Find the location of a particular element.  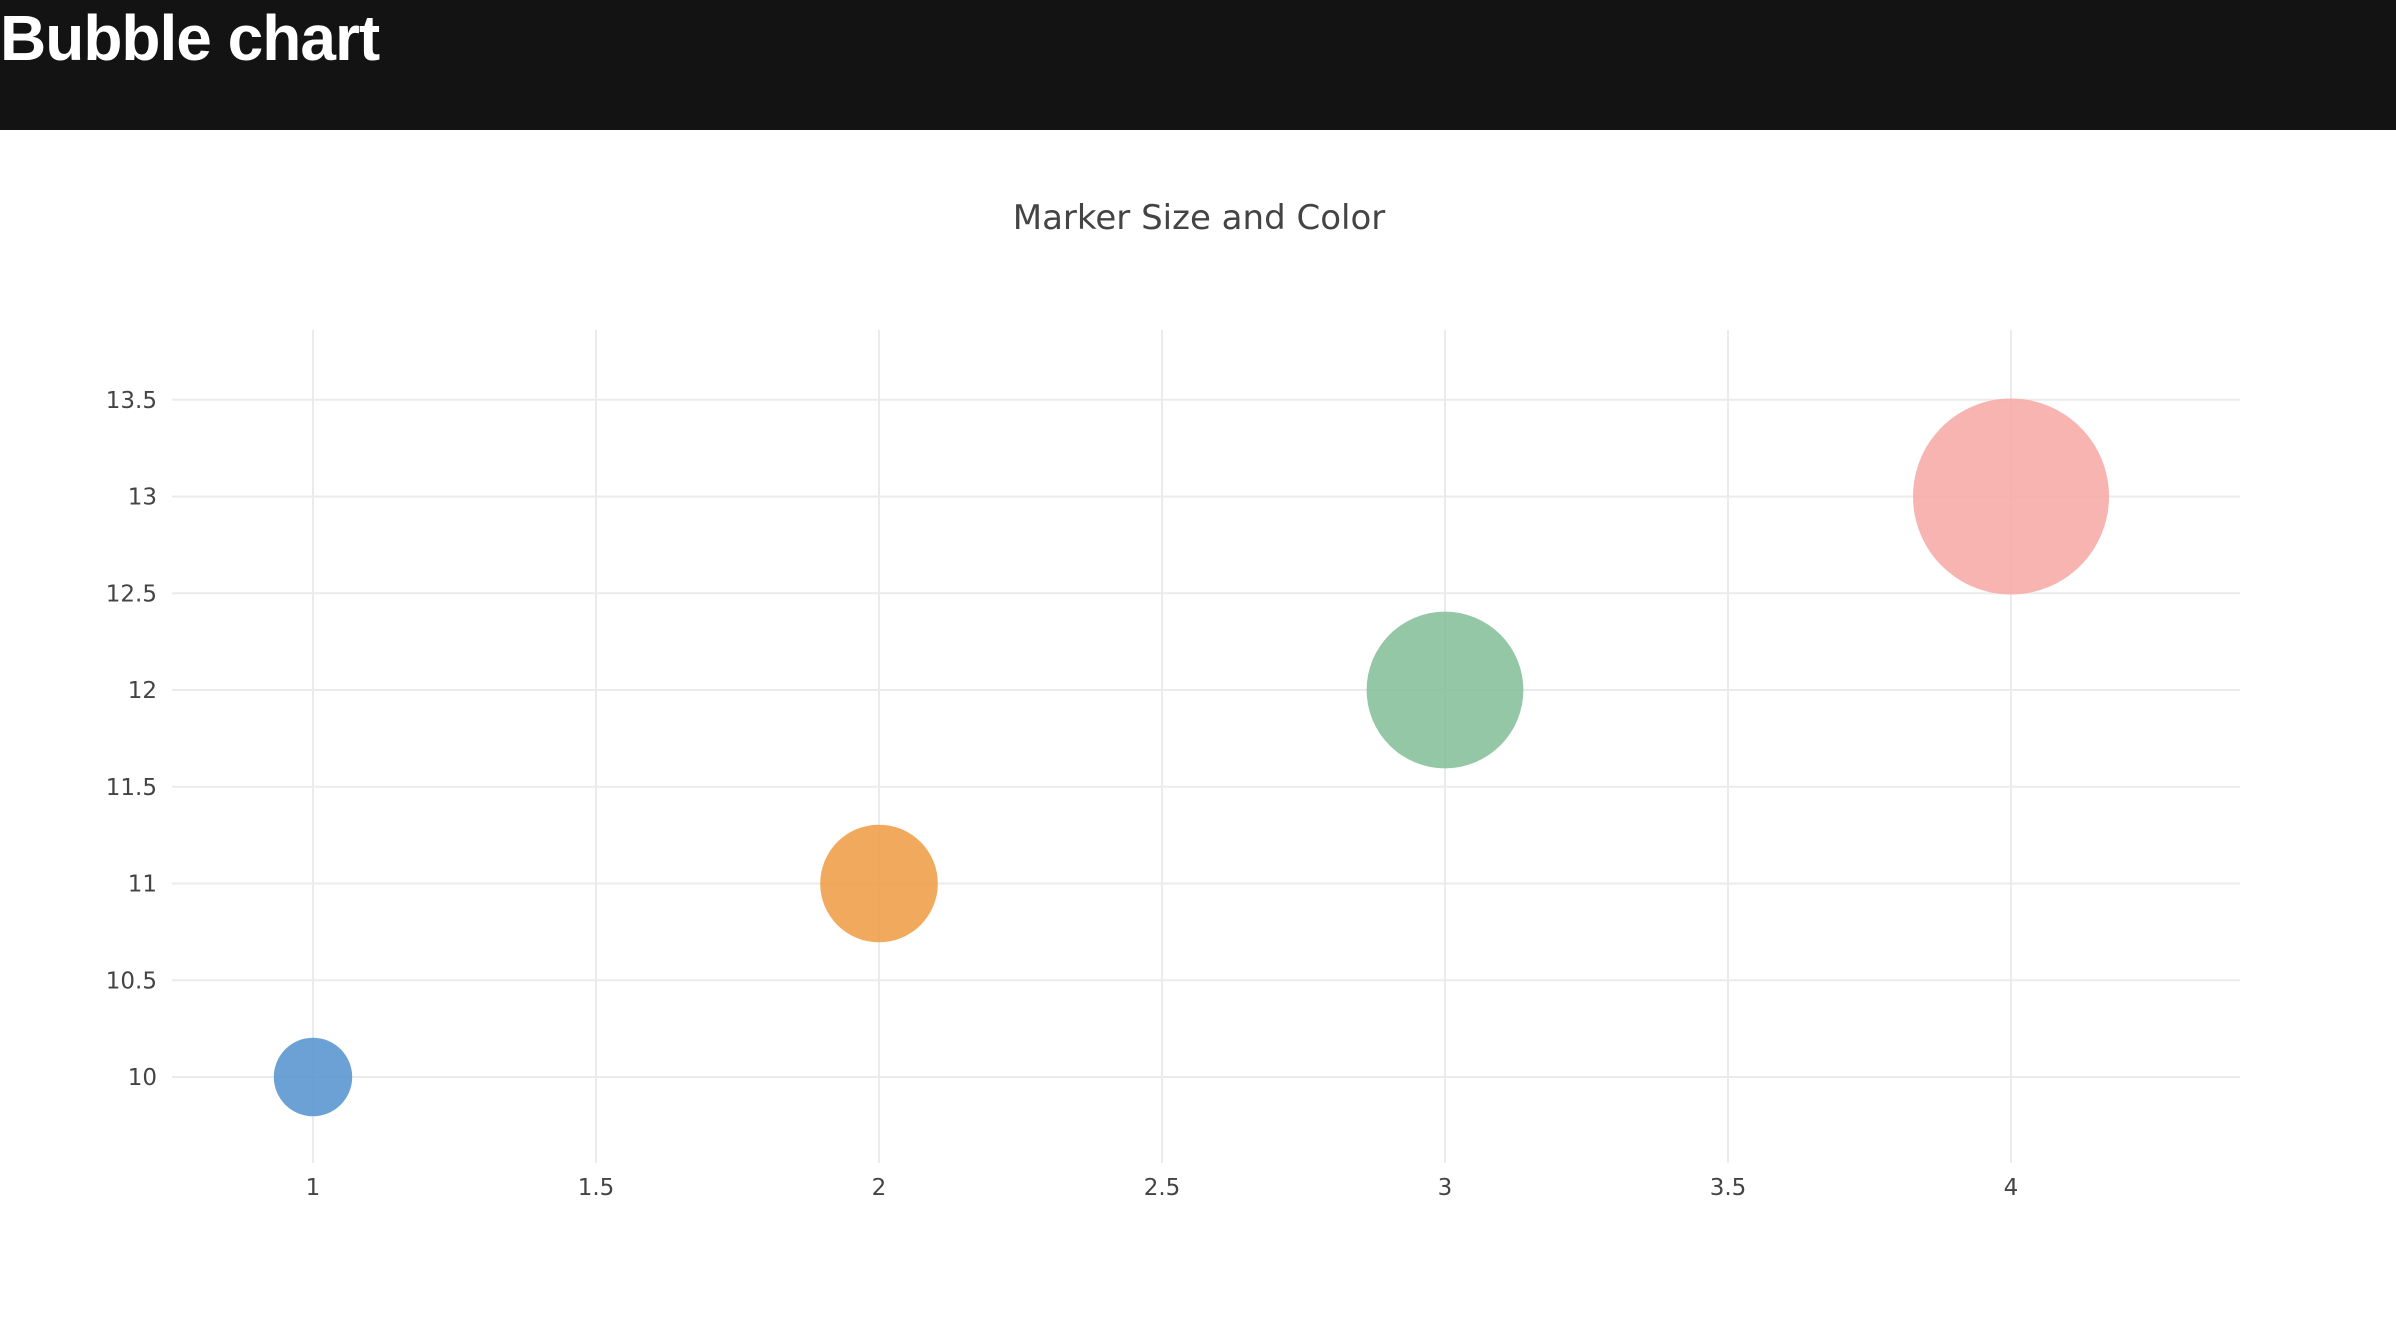

x-axis-ticks: 1 1.5 2 2.5 3 3.5 4 is located at coordinates (1162, 1188).